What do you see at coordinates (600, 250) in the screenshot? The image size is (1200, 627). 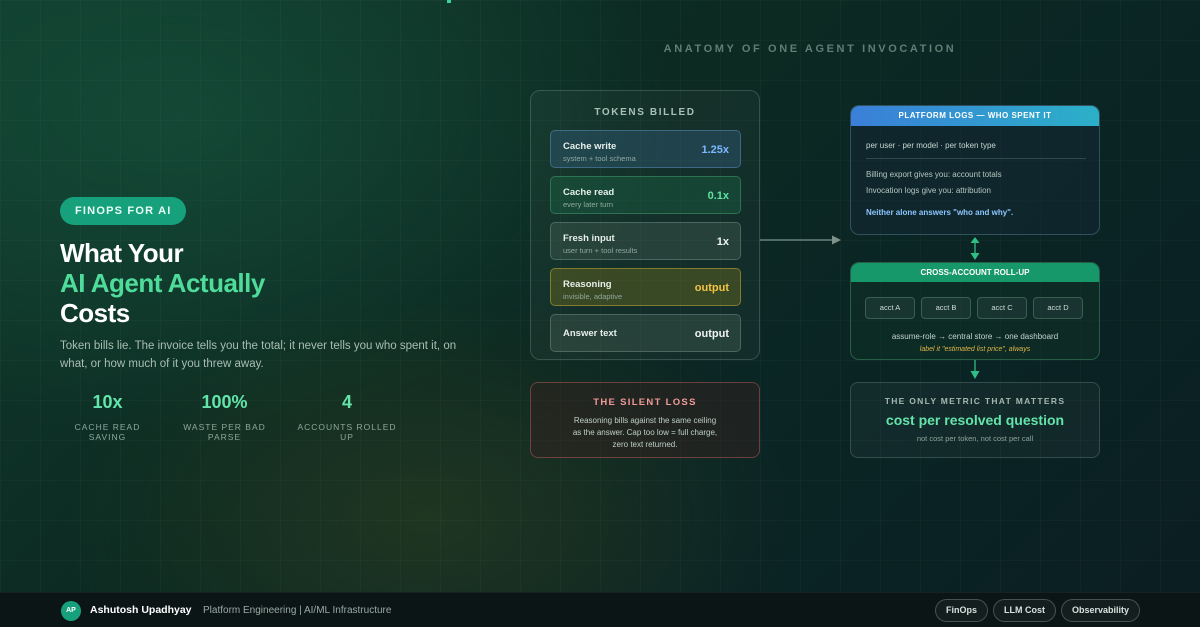 I see `token-subtitle: user turn + tool results` at bounding box center [600, 250].